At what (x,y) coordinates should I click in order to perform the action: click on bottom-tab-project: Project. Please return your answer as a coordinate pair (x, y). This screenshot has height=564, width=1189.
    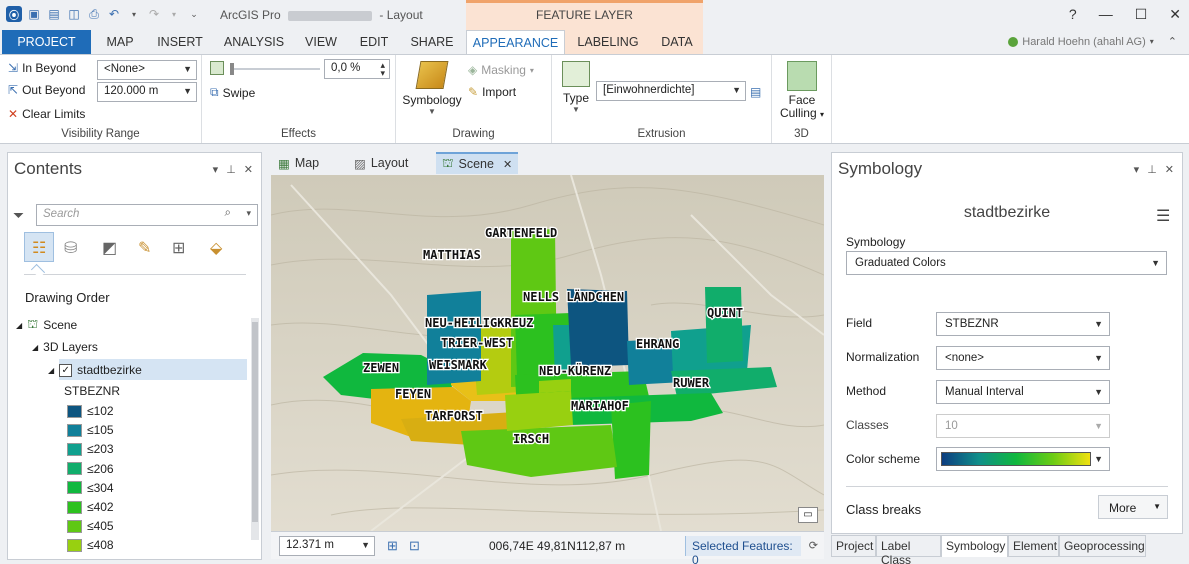
    Looking at the image, I should click on (853, 546).